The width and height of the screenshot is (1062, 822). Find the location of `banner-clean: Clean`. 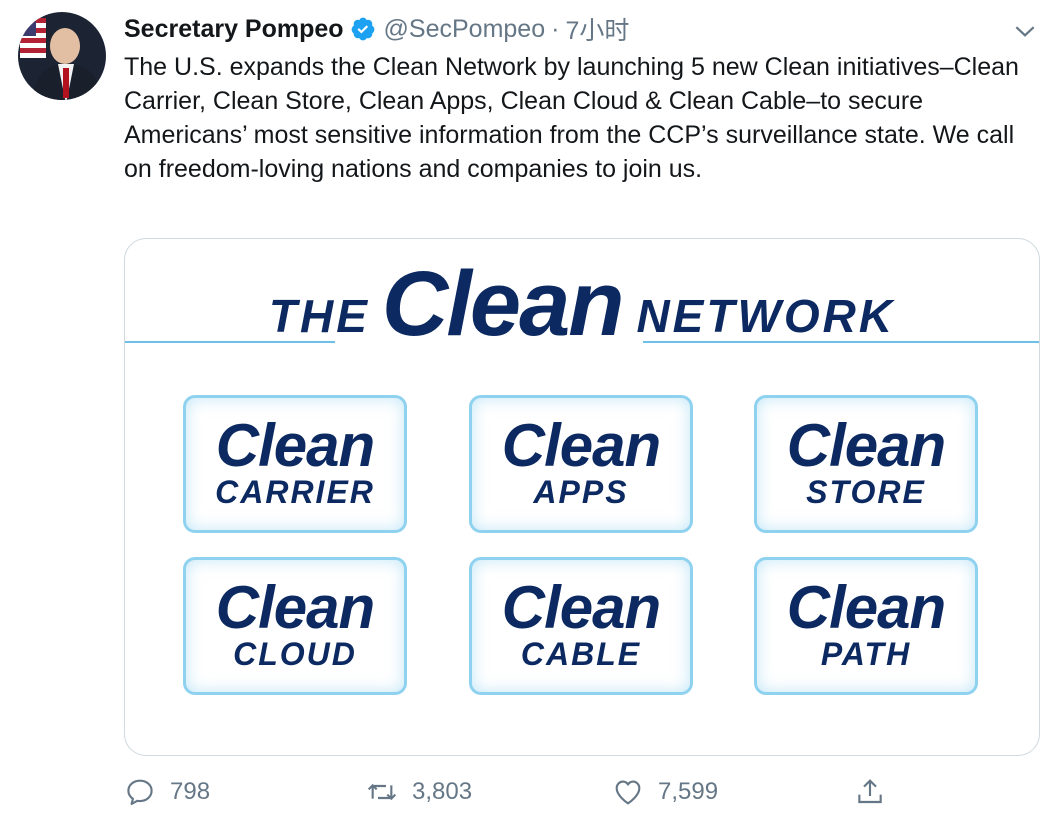

banner-clean: Clean is located at coordinates (503, 304).